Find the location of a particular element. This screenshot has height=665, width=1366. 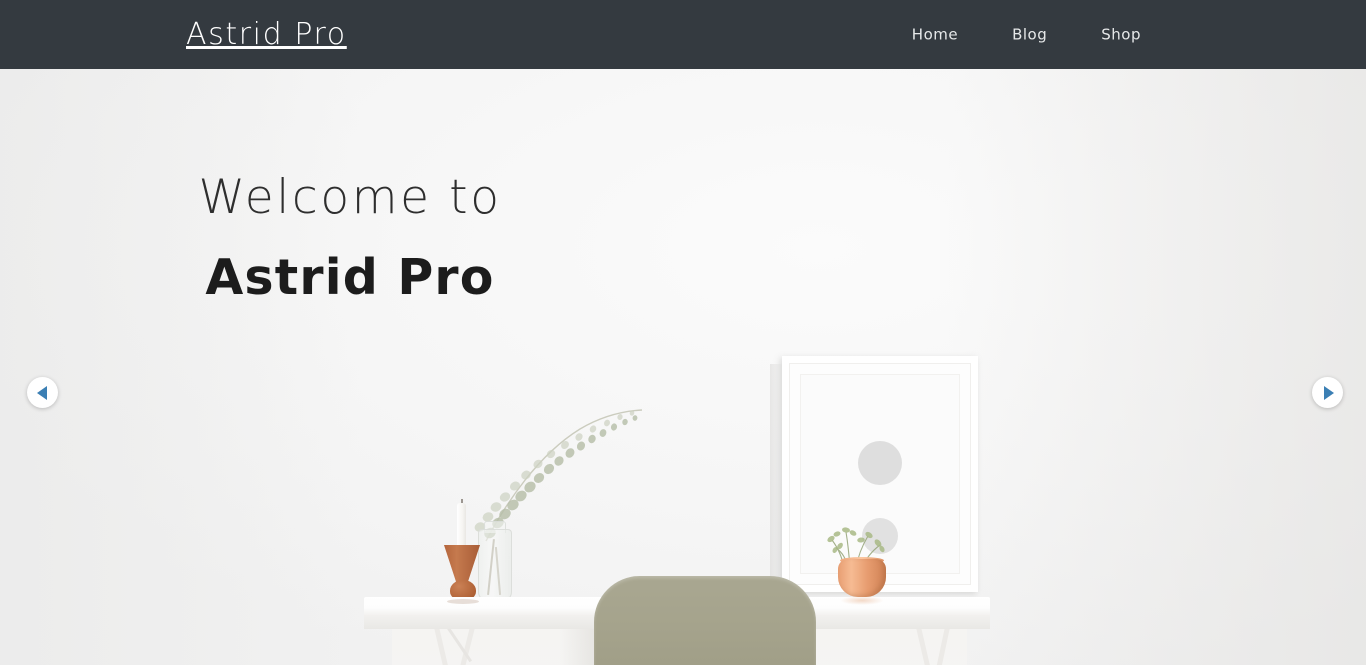

nav-item-home: Home is located at coordinates (935, 34).